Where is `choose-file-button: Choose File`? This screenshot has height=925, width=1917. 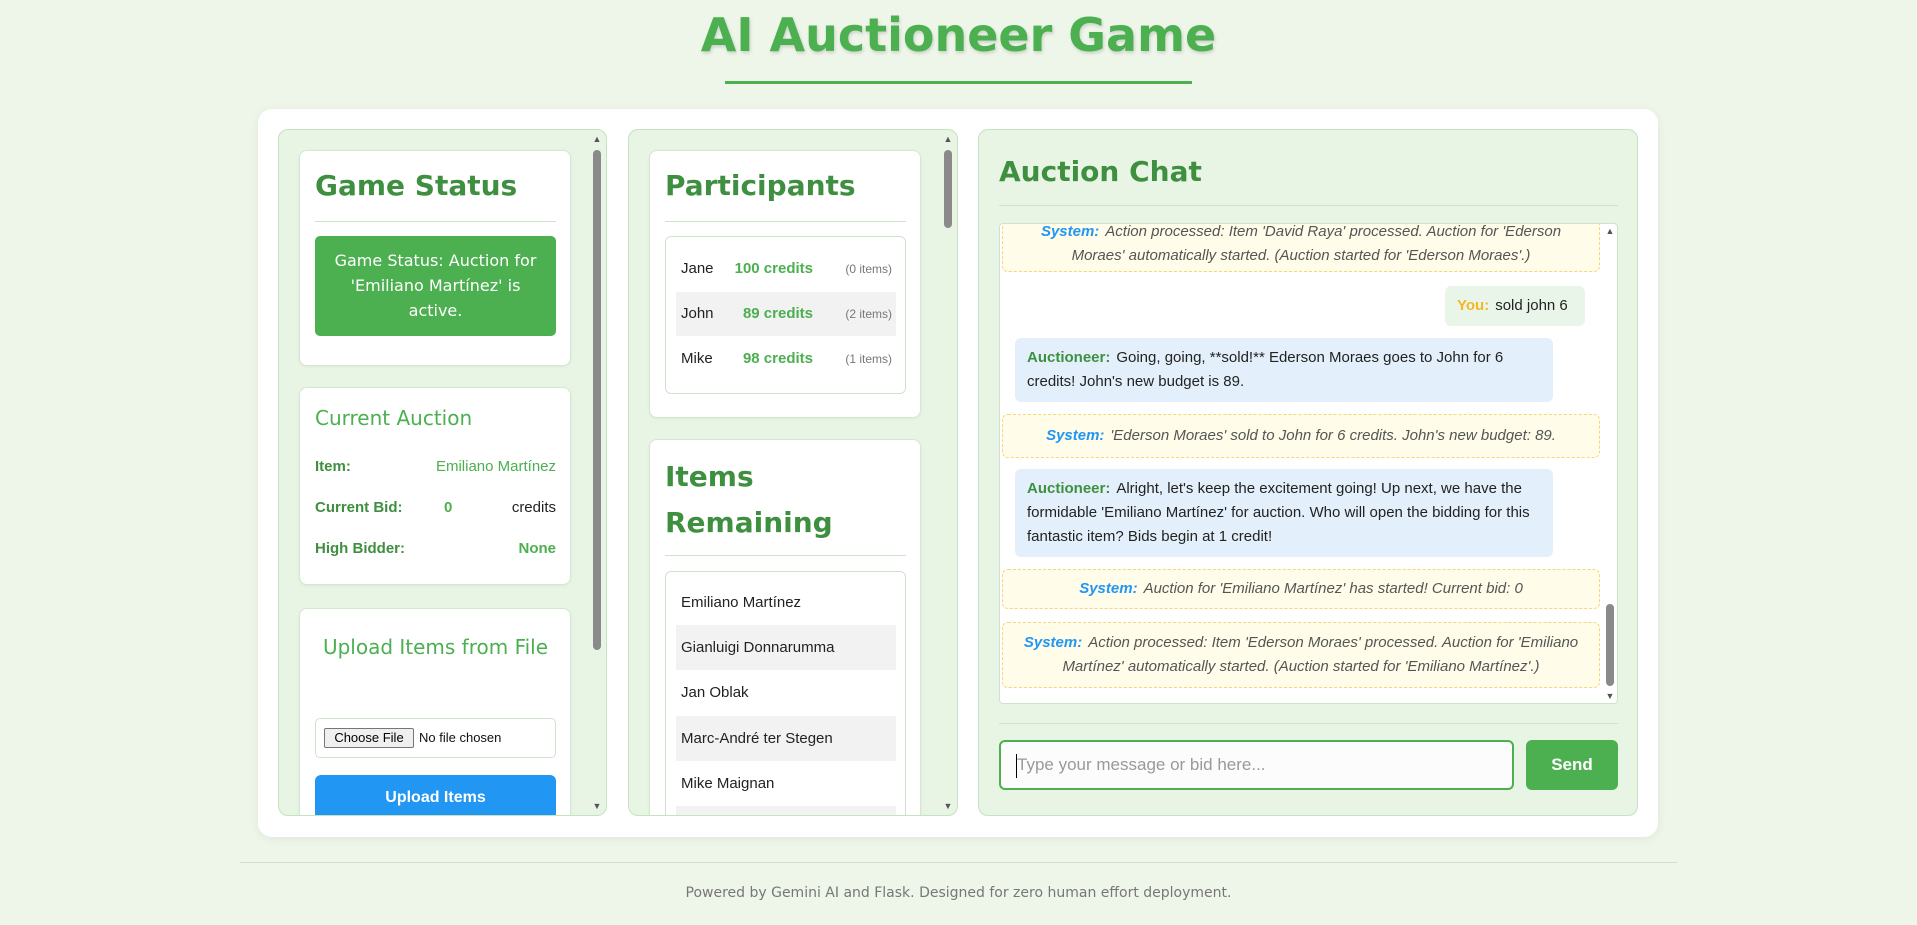
choose-file-button: Choose File is located at coordinates (369, 738).